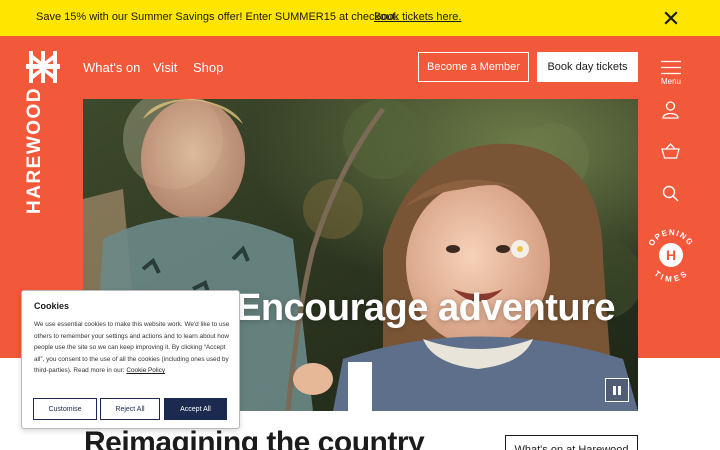 This screenshot has height=450, width=720. What do you see at coordinates (617, 390) in the screenshot?
I see `pause-icon` at bounding box center [617, 390].